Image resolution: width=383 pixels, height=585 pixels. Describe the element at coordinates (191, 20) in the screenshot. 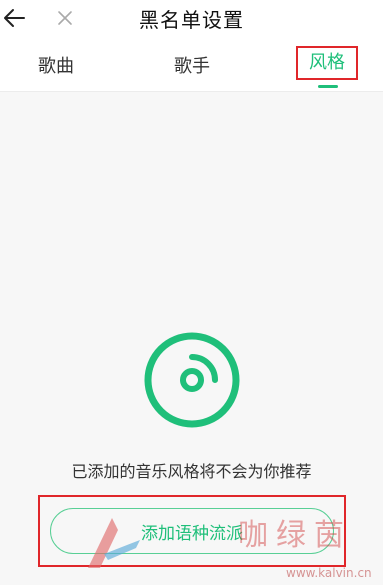

I see `page-title: 黑名单设置` at that location.